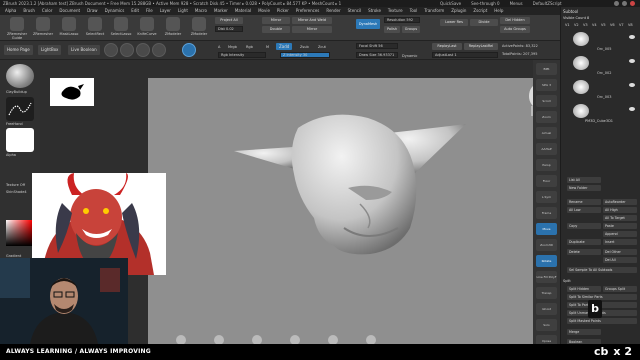 Image resolution: width=640 pixels, height=360 pixels. What do you see at coordinates (219, 47) in the screenshot?
I see `a-toggle: A` at bounding box center [219, 47].